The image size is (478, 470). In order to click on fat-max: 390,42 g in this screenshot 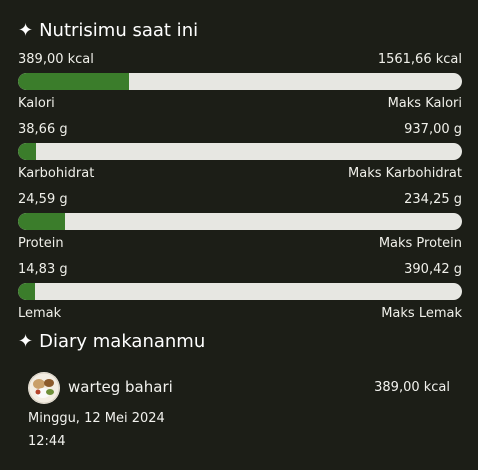, I will do `click(433, 269)`.